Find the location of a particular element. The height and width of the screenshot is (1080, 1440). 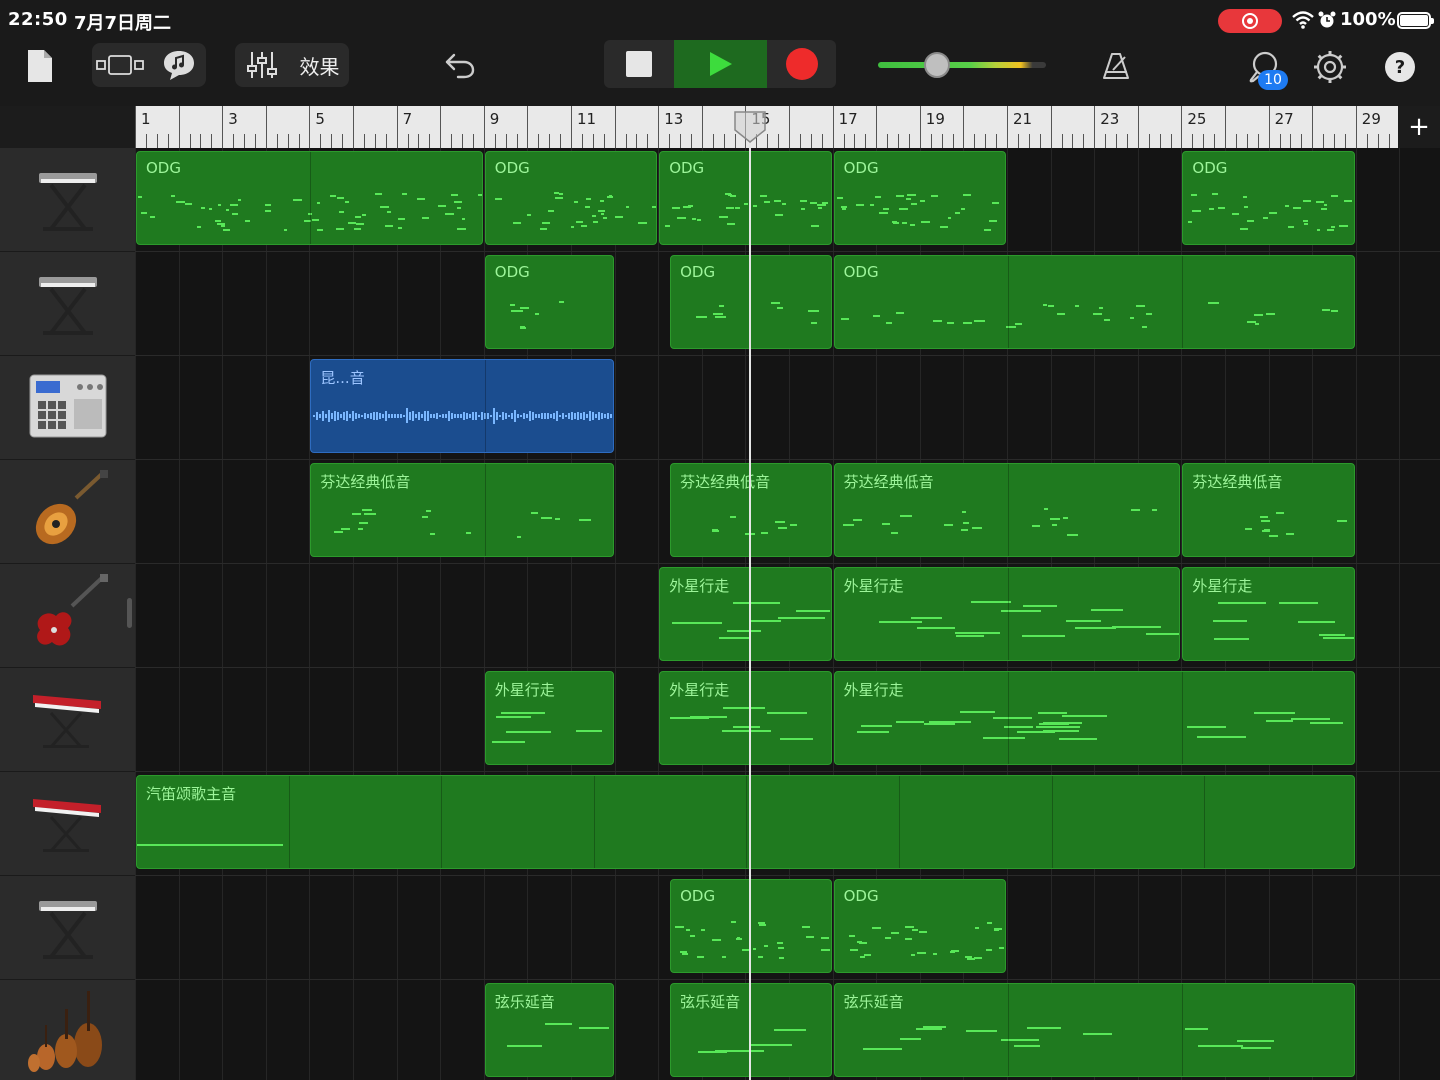

toolbar: 效果 10 ? is located at coordinates (720, 73).